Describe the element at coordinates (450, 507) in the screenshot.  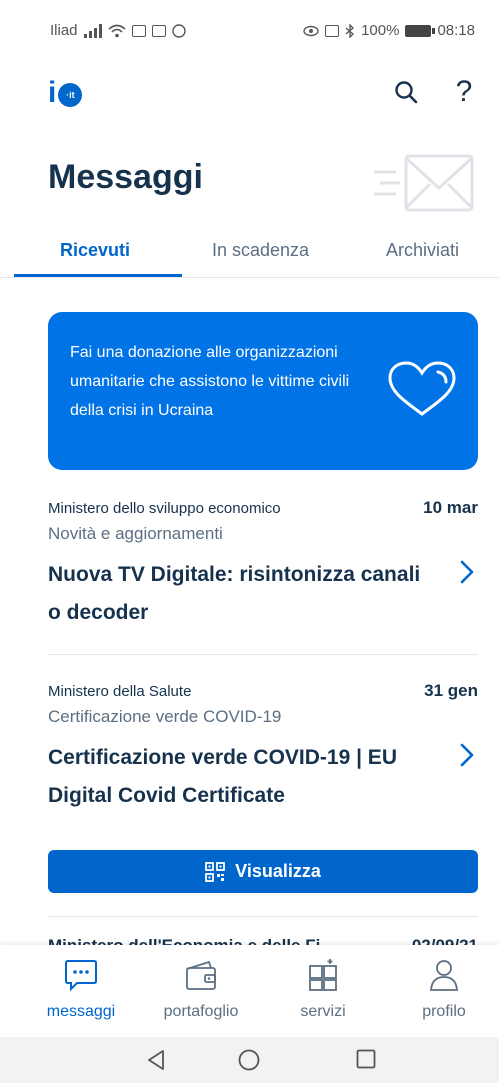
I see `message-date: 10 mar` at that location.